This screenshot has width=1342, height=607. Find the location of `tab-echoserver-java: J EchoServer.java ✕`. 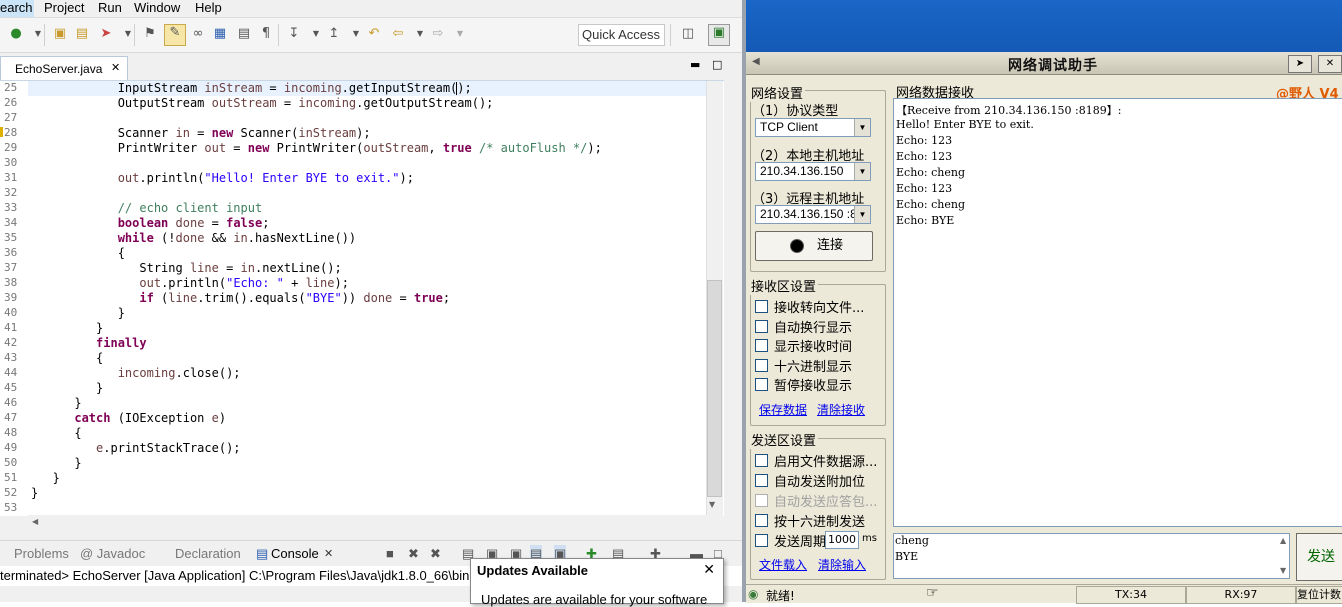

tab-echoserver-java: J EchoServer.java ✕ is located at coordinates (64, 68).